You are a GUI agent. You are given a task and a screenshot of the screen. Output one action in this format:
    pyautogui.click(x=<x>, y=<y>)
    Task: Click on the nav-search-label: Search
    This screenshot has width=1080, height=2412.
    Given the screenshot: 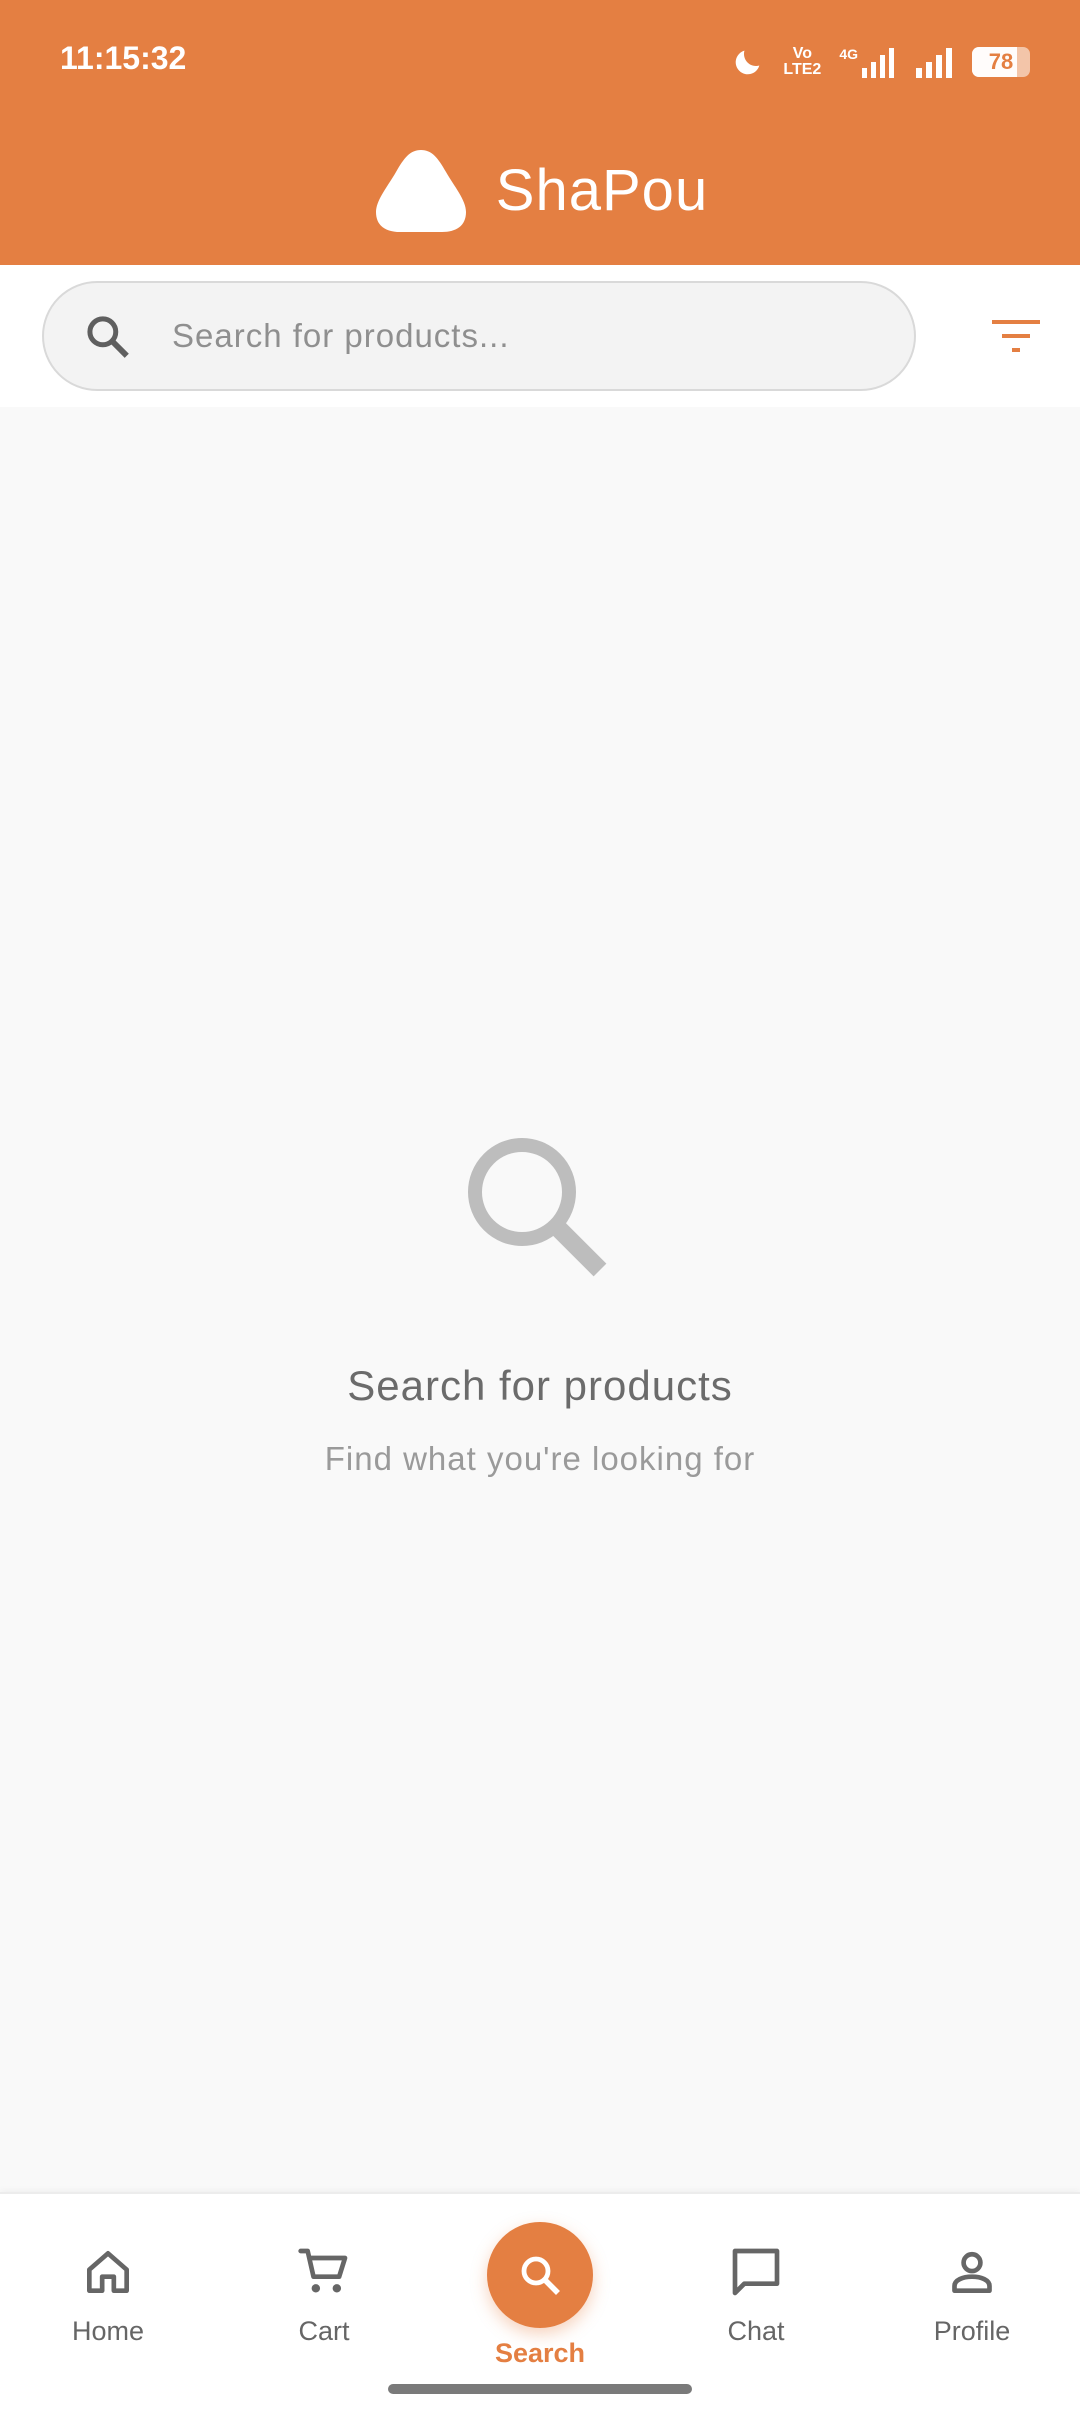 What is the action you would take?
    pyautogui.click(x=540, y=2353)
    